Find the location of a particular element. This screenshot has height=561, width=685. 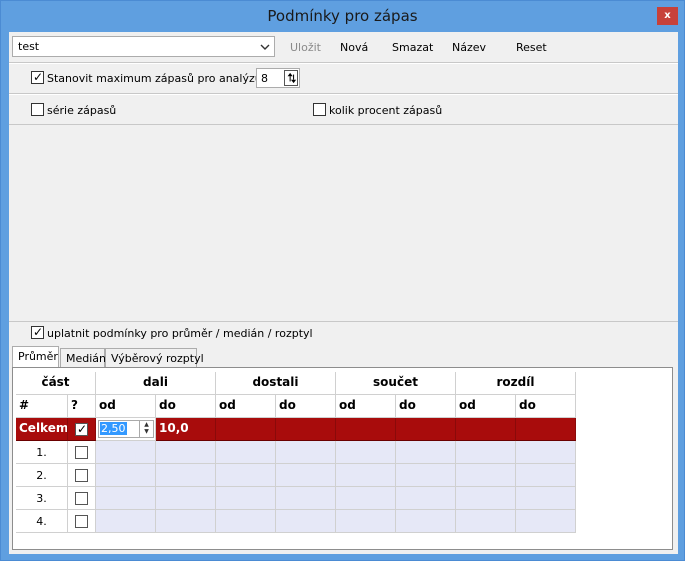

total-od-stepper: 2,50 ▲ ▼ is located at coordinates (126, 429).